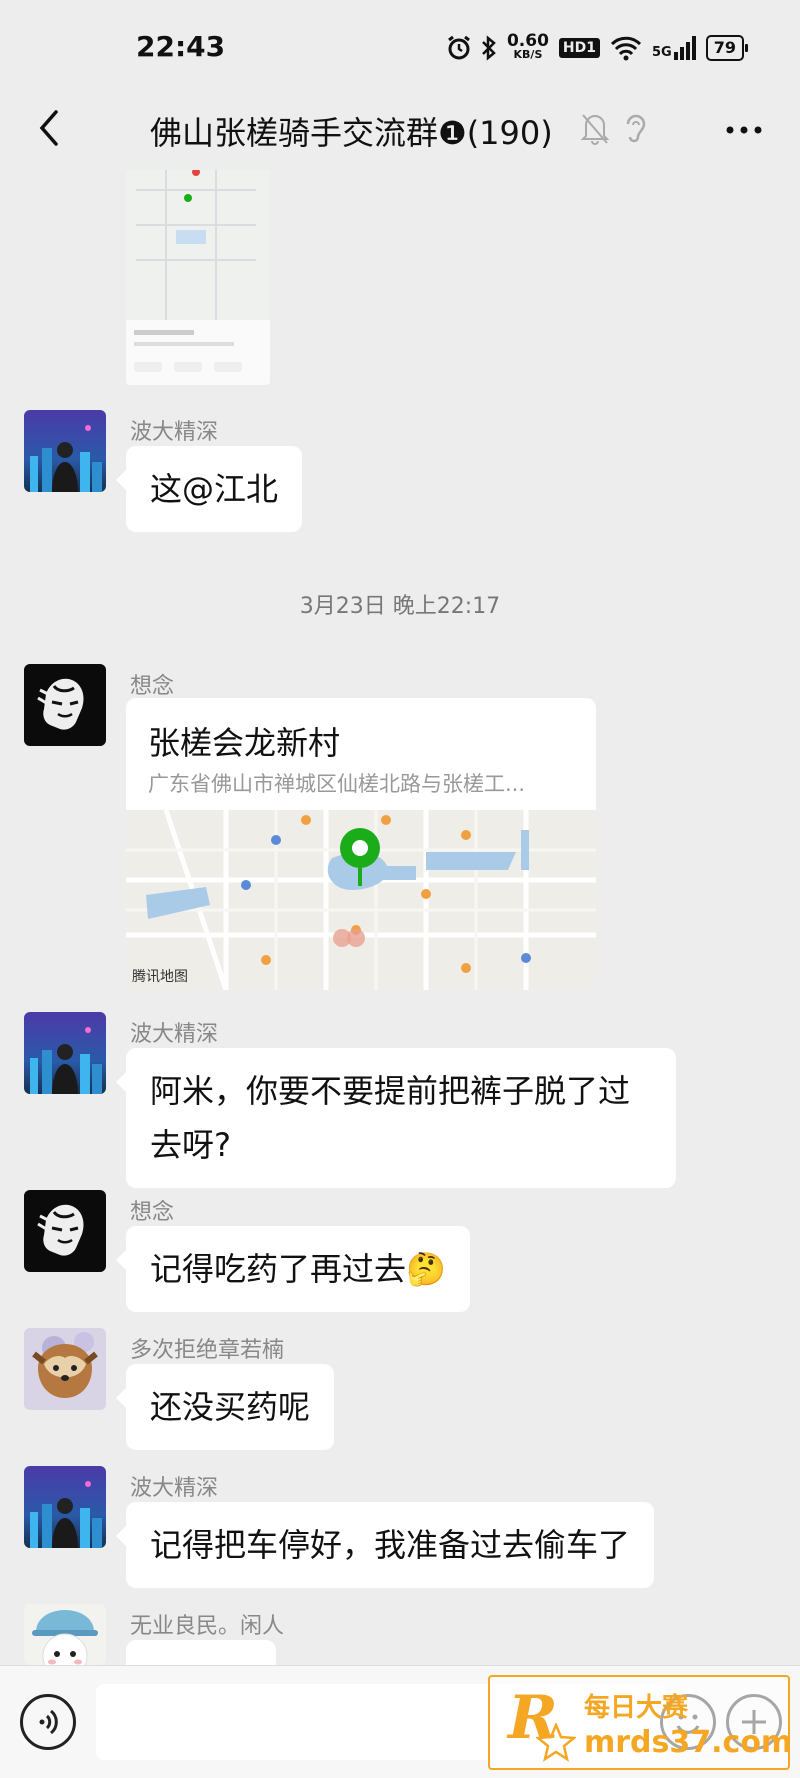 The width and height of the screenshot is (800, 1778). What do you see at coordinates (385, 1545) in the screenshot?
I see `message-bubble: 记得把车停好，我准备过去偷车了` at bounding box center [385, 1545].